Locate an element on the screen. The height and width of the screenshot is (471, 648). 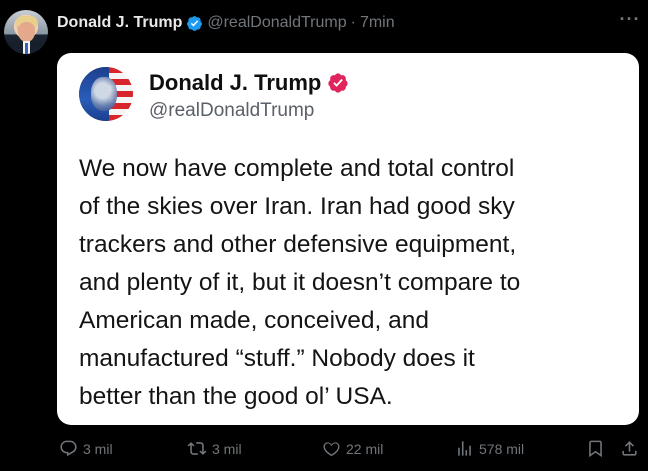
embedded-author-name-row: Donald J. Trump is located at coordinates (249, 83).